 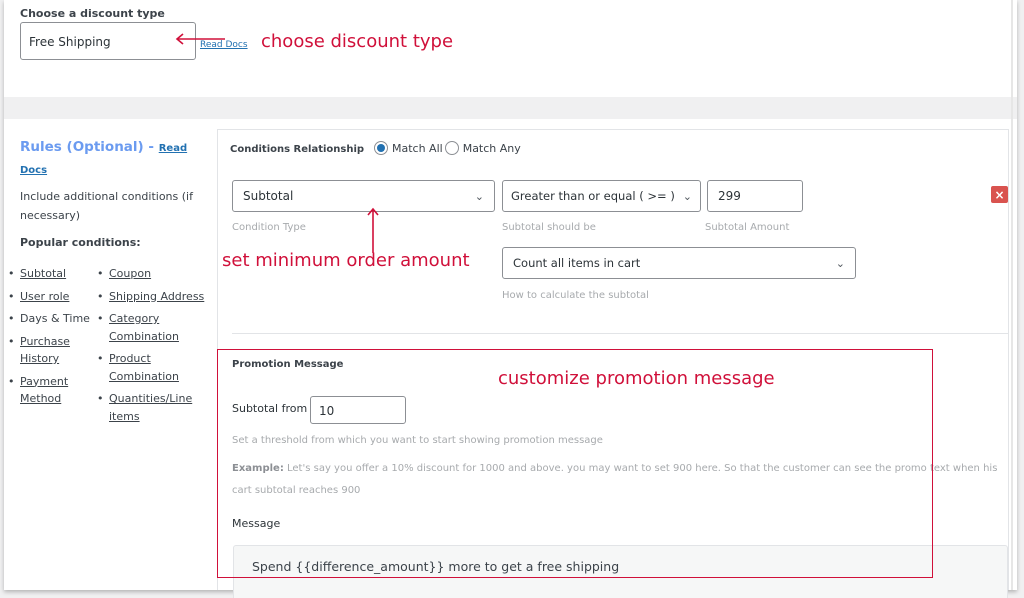 I want to click on message-label: Message, so click(x=256, y=523).